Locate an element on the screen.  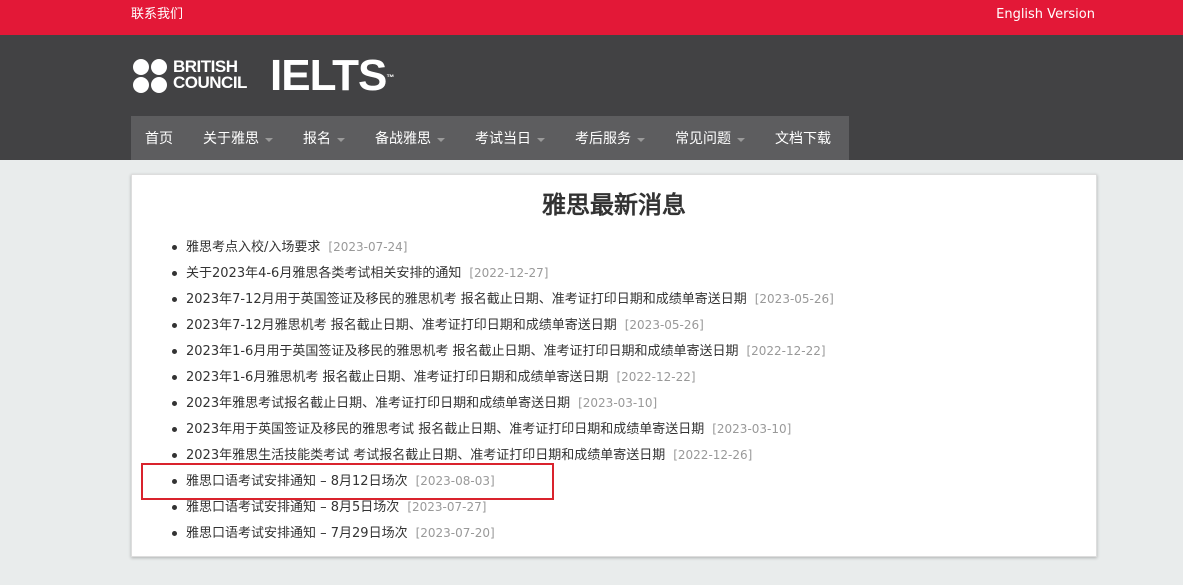
news-date: [2023-07-20] is located at coordinates (455, 533).